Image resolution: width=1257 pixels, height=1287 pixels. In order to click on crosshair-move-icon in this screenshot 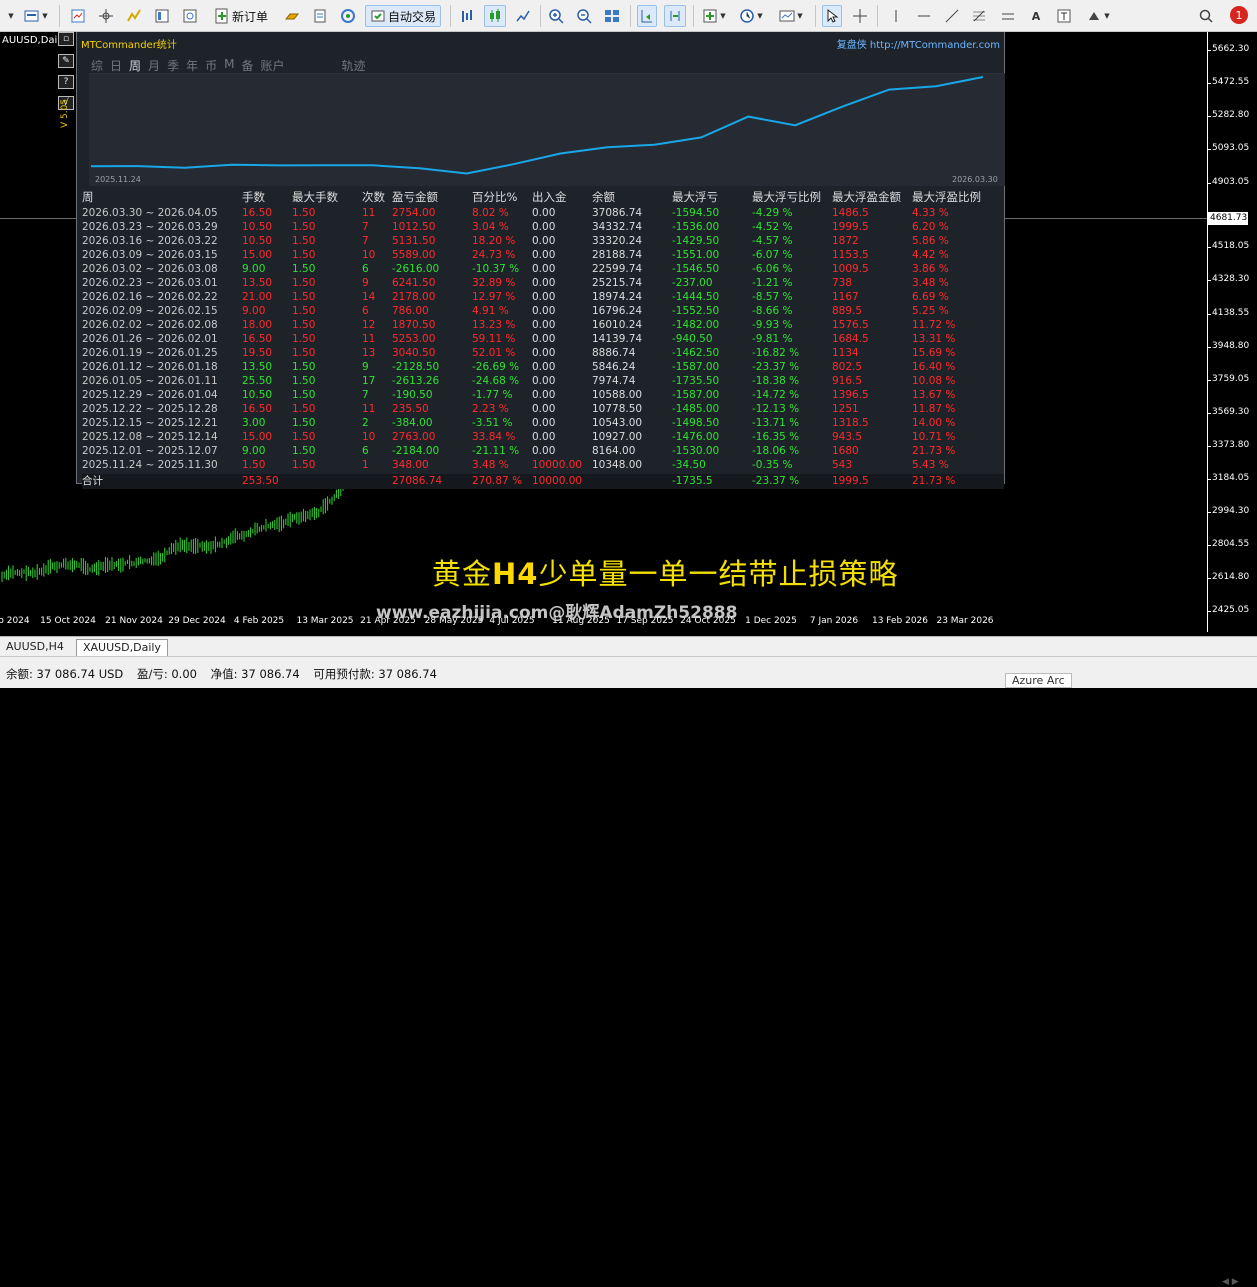, I will do `click(106, 16)`.